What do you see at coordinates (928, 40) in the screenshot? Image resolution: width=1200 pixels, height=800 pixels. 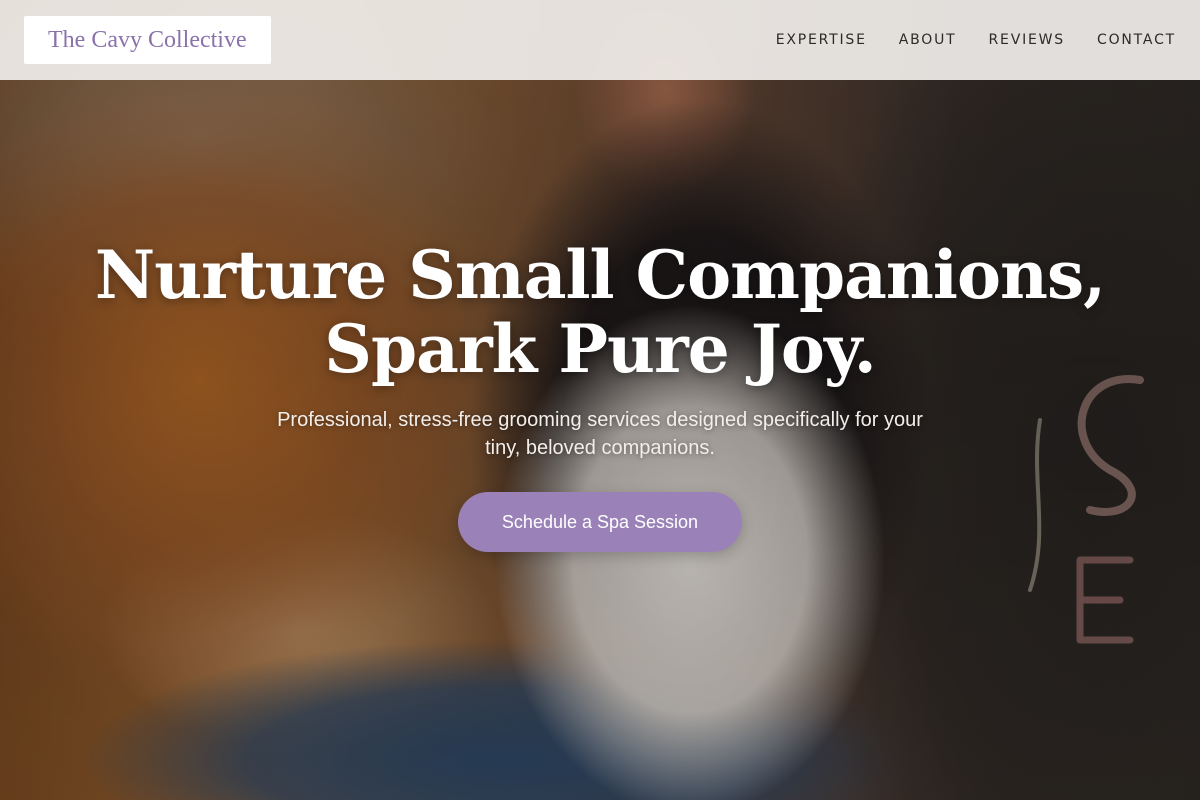 I see `nav-link-about: ABOUT` at bounding box center [928, 40].